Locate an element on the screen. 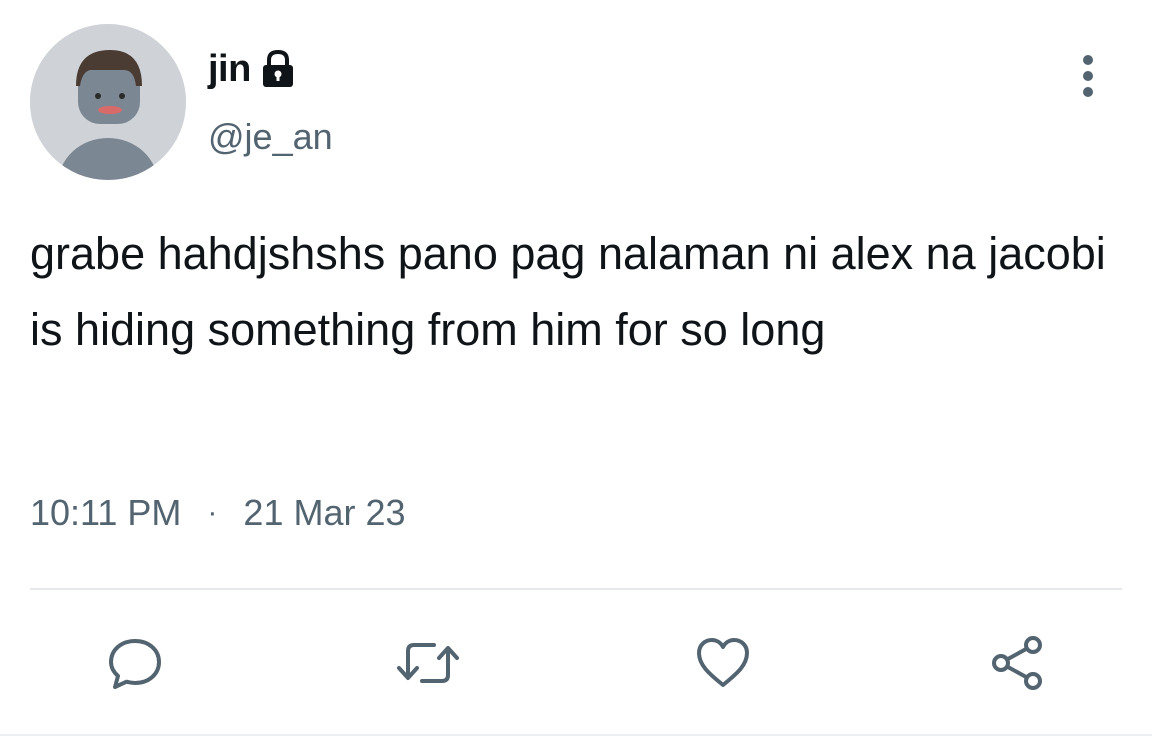  like-button is located at coordinates (723, 663).